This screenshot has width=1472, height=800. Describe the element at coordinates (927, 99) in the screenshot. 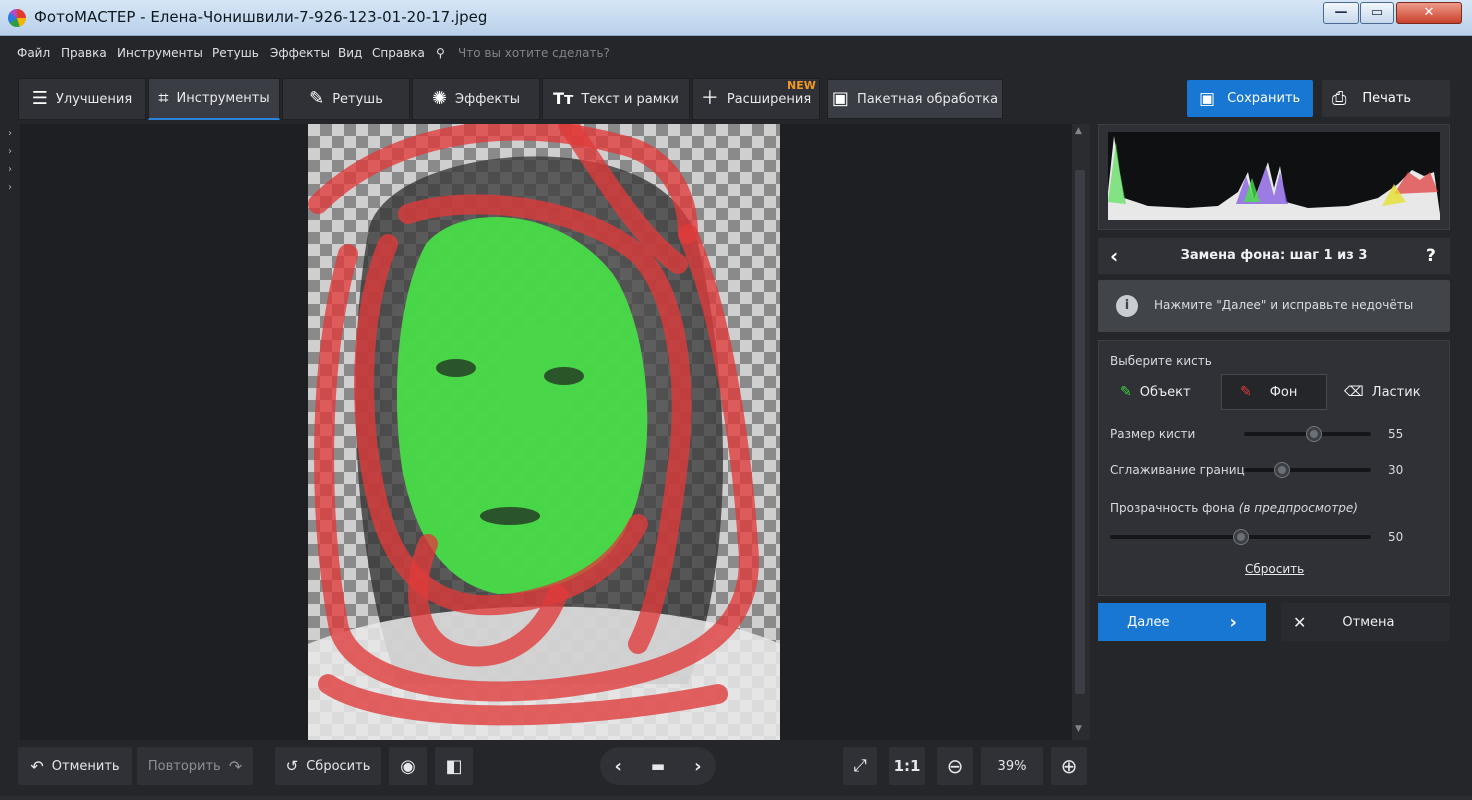

I see `tab-label: Пакетная обработка` at that location.